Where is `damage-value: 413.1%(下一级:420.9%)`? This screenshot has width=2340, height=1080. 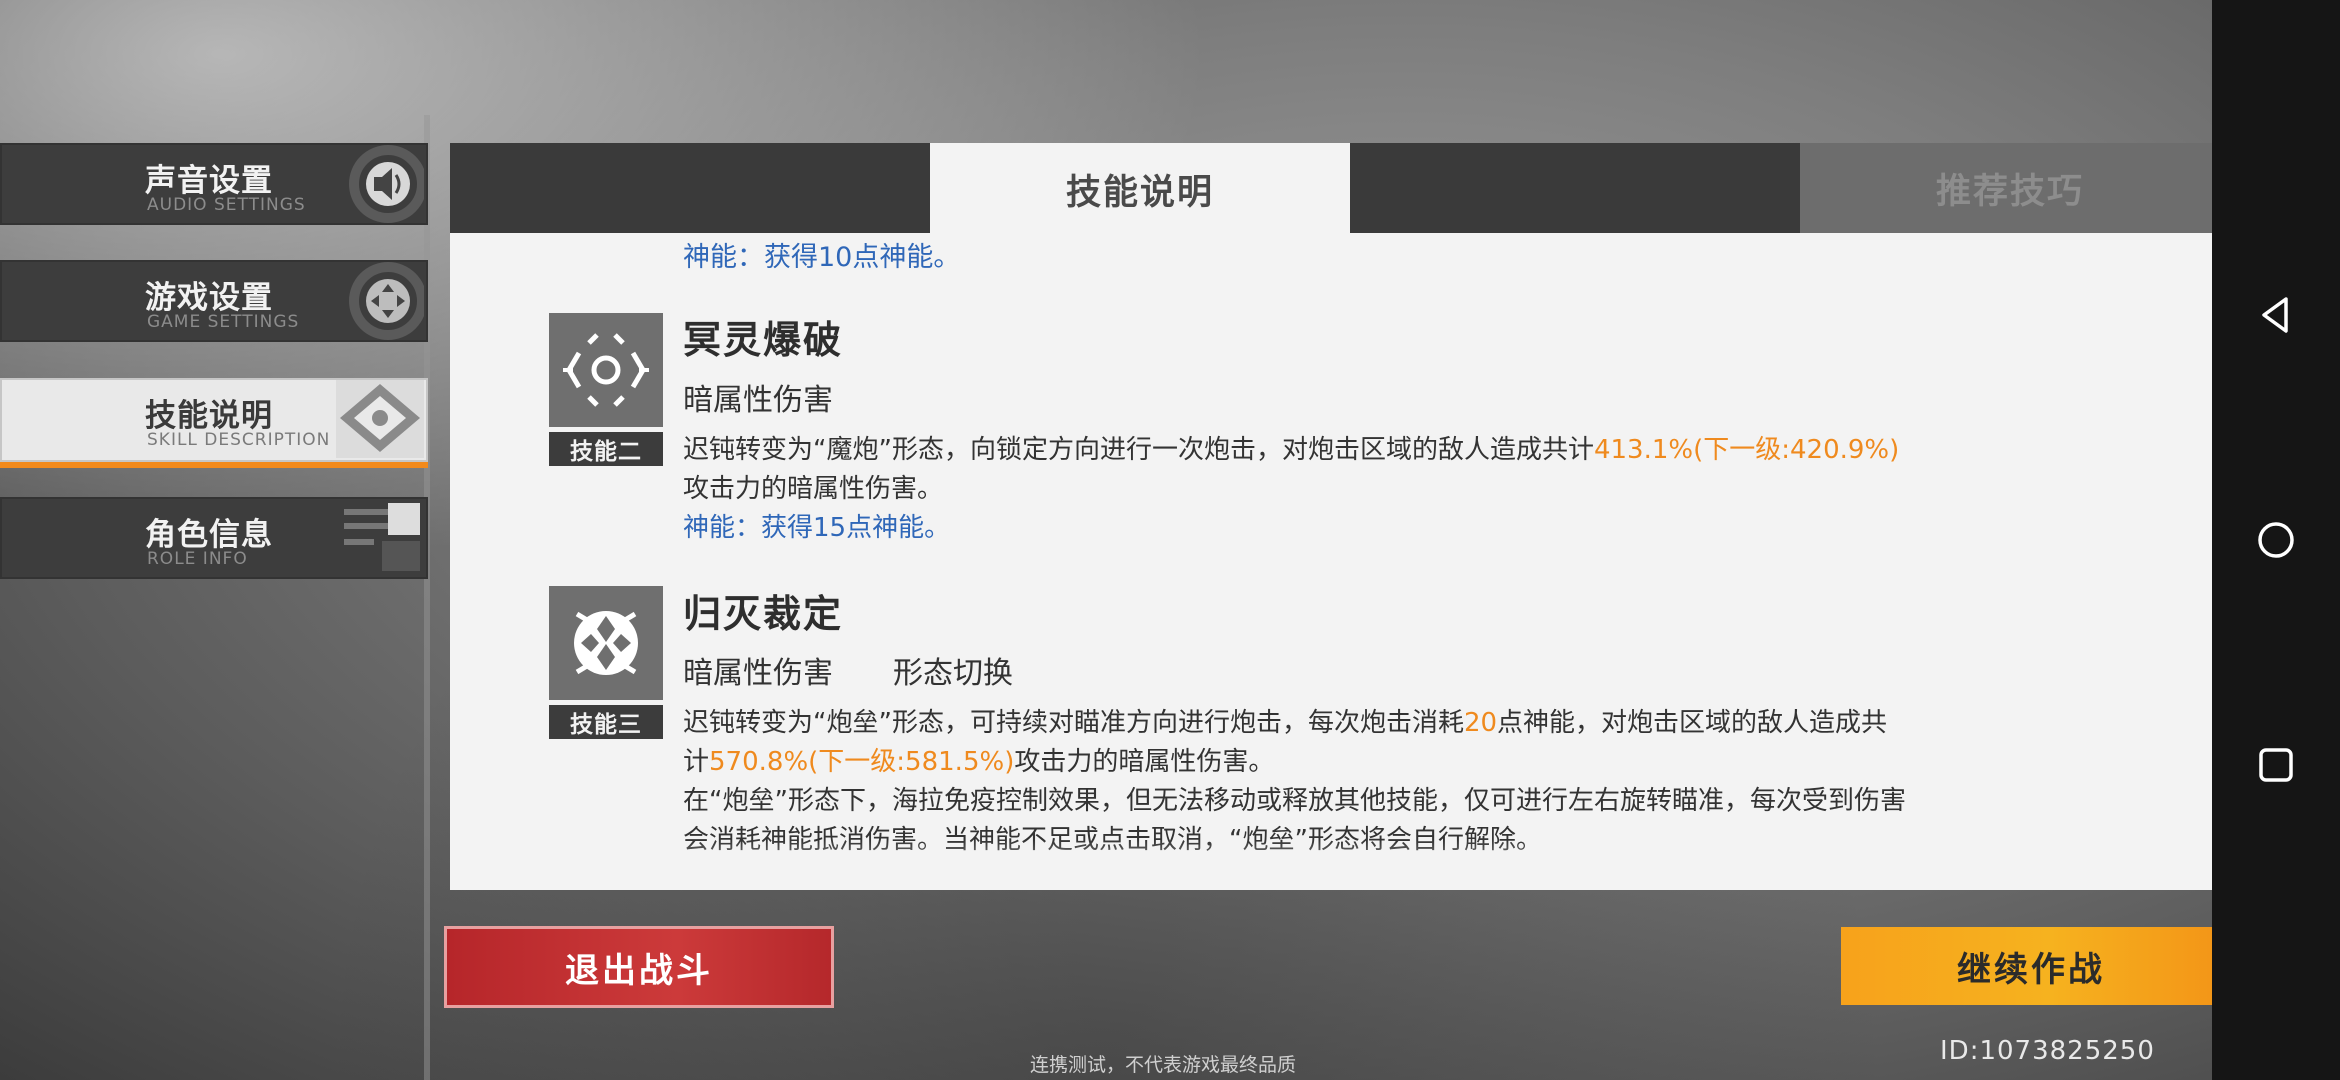
damage-value: 413.1%(下一级:420.9%) is located at coordinates (1746, 450).